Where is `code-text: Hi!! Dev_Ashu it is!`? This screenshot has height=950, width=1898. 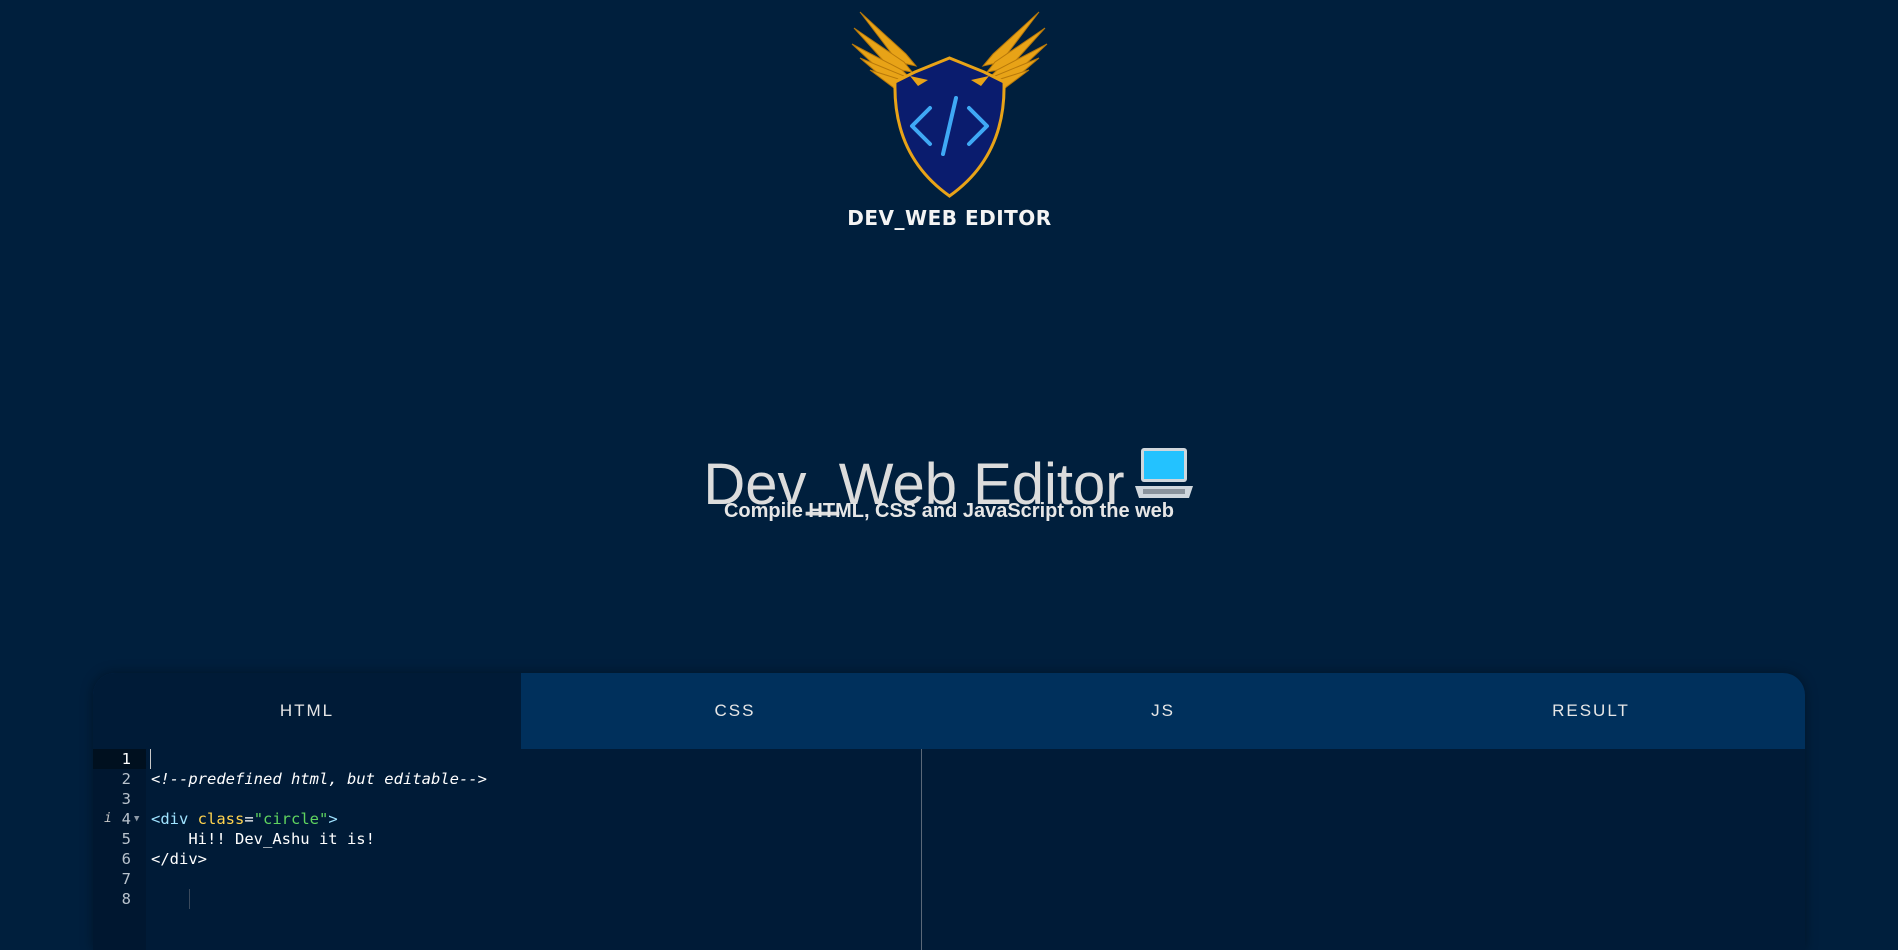
code-text: Hi!! Dev_Ashu it is! is located at coordinates (263, 839).